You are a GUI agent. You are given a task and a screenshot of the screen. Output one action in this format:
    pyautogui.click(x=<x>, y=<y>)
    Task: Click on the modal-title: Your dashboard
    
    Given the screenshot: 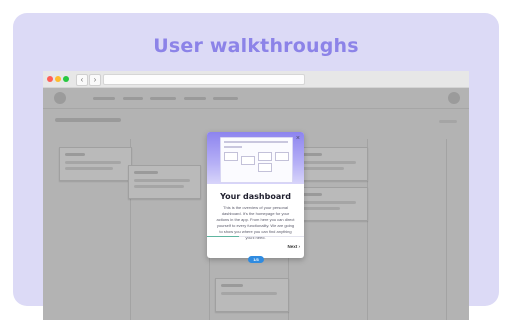 What is the action you would take?
    pyautogui.click(x=255, y=196)
    